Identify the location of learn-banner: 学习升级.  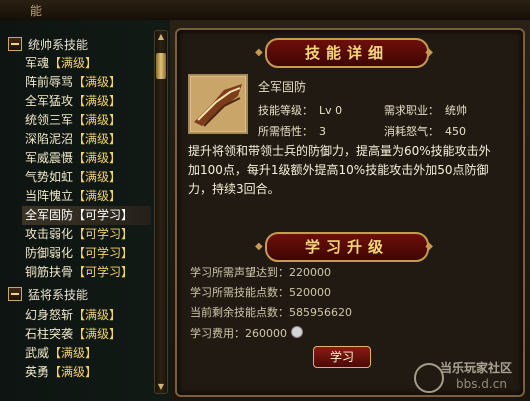
(347, 247).